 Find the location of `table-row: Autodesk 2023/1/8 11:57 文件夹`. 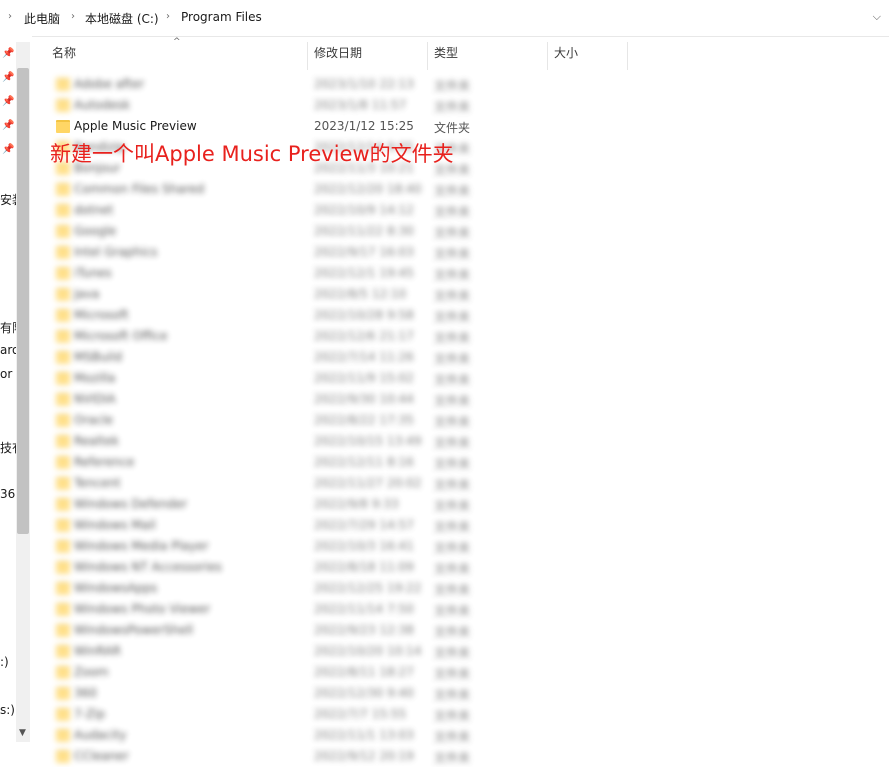

table-row: Autodesk 2023/1/8 11:57 文件夹 is located at coordinates (272, 106).